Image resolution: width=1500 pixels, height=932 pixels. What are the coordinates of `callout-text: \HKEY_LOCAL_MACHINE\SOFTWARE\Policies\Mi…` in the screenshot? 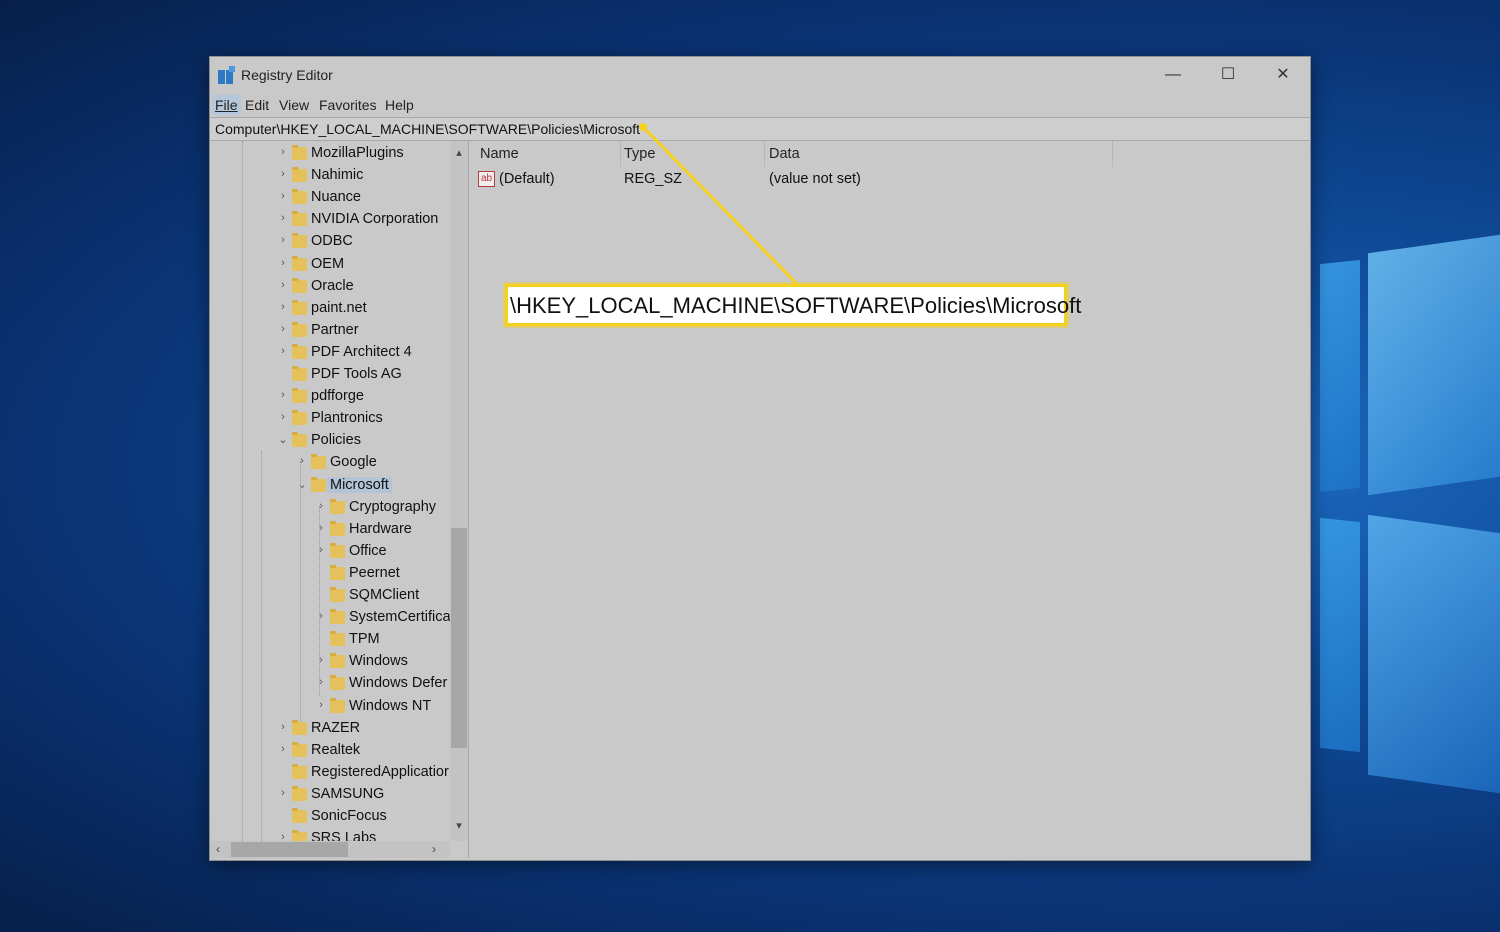 It's located at (796, 305).